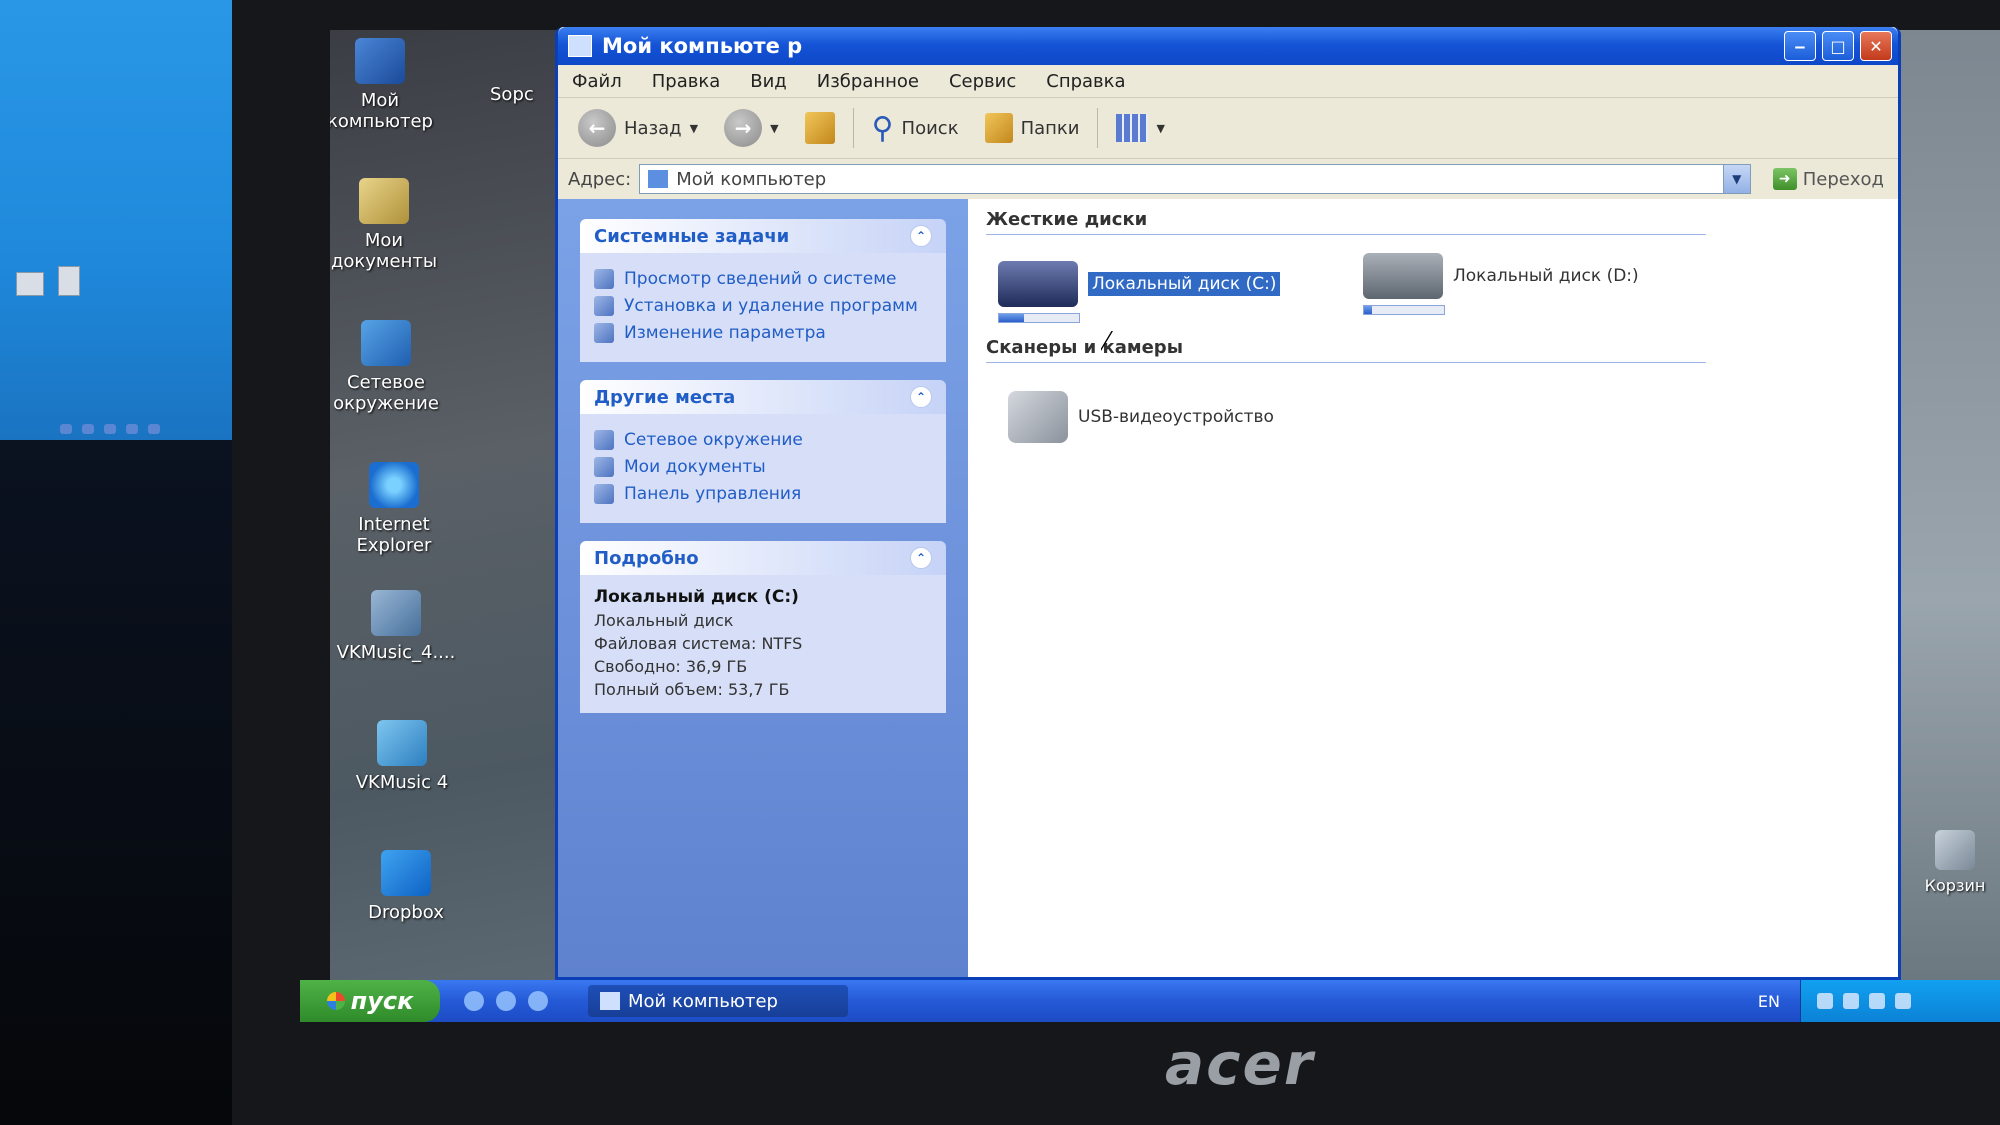  Describe the element at coordinates (538, 1001) in the screenshot. I see `skype-icon` at that location.